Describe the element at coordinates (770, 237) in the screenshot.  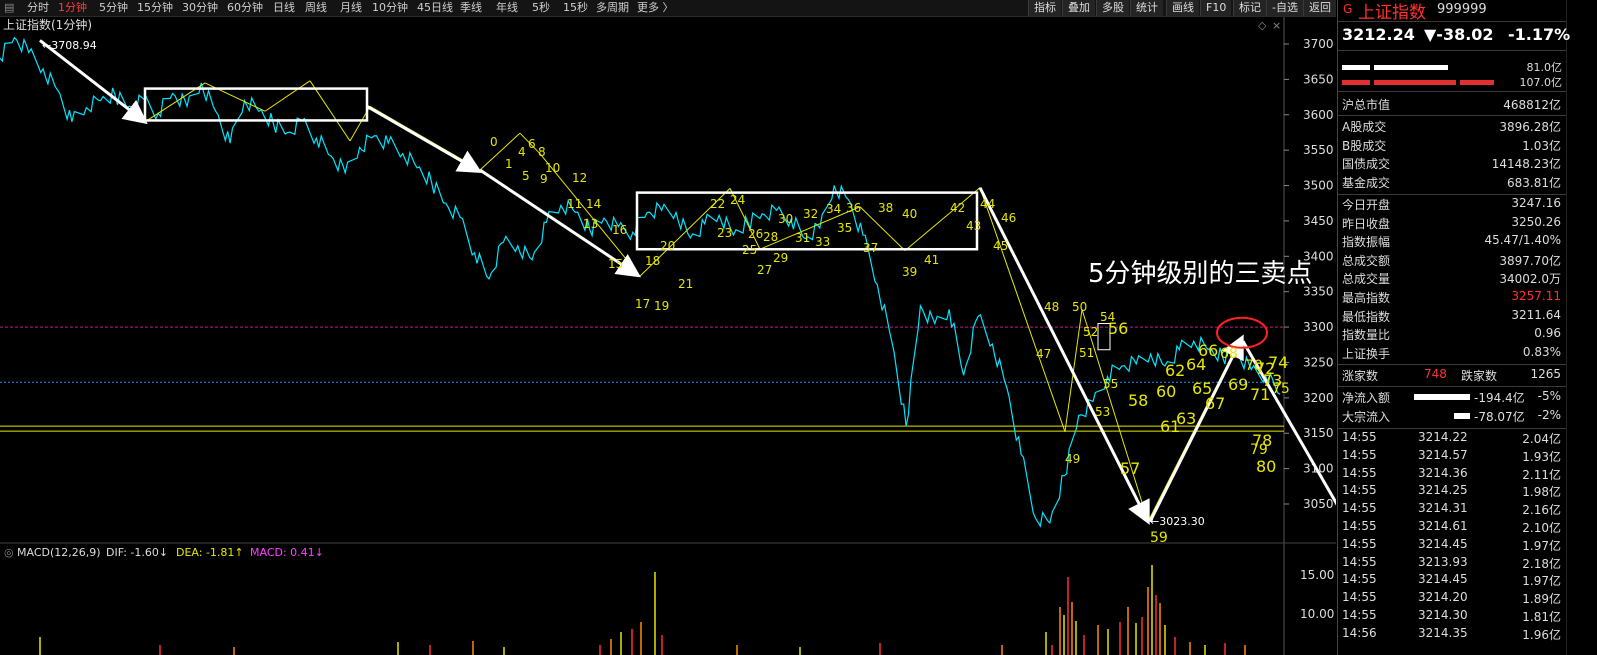
I see `pen-number-label: 28` at that location.